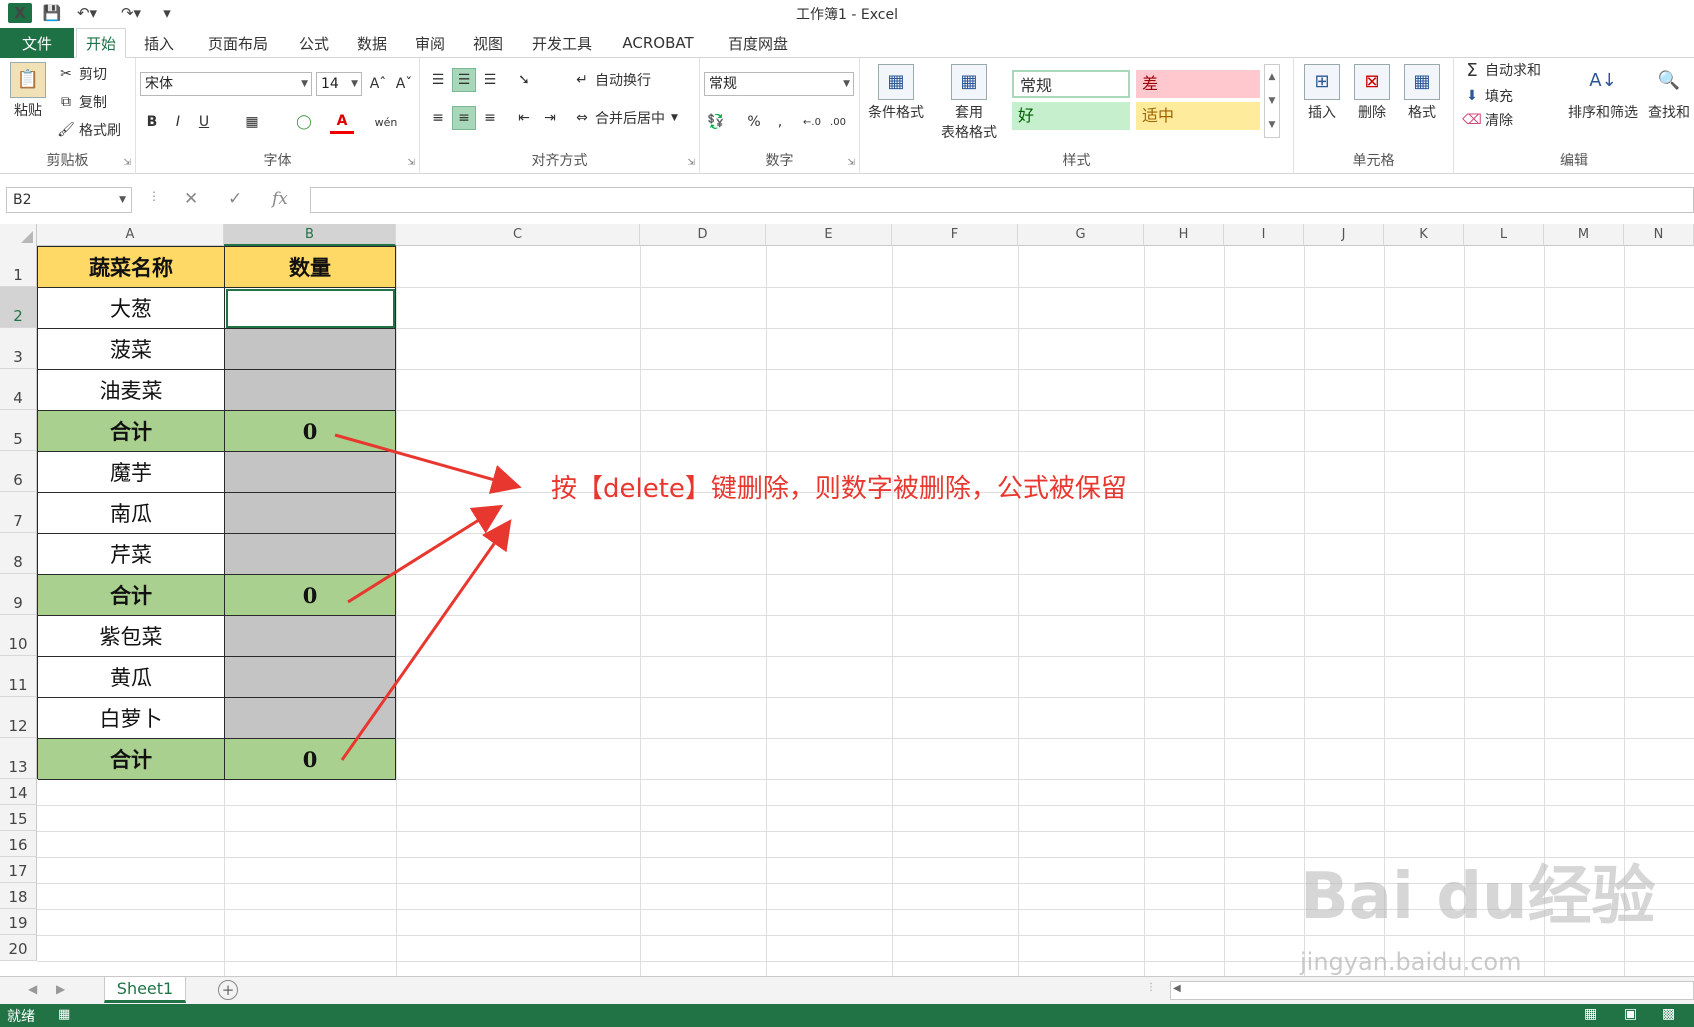 This screenshot has width=1694, height=1027. What do you see at coordinates (69, 200) in the screenshot?
I see `name-box: B2 ▼` at bounding box center [69, 200].